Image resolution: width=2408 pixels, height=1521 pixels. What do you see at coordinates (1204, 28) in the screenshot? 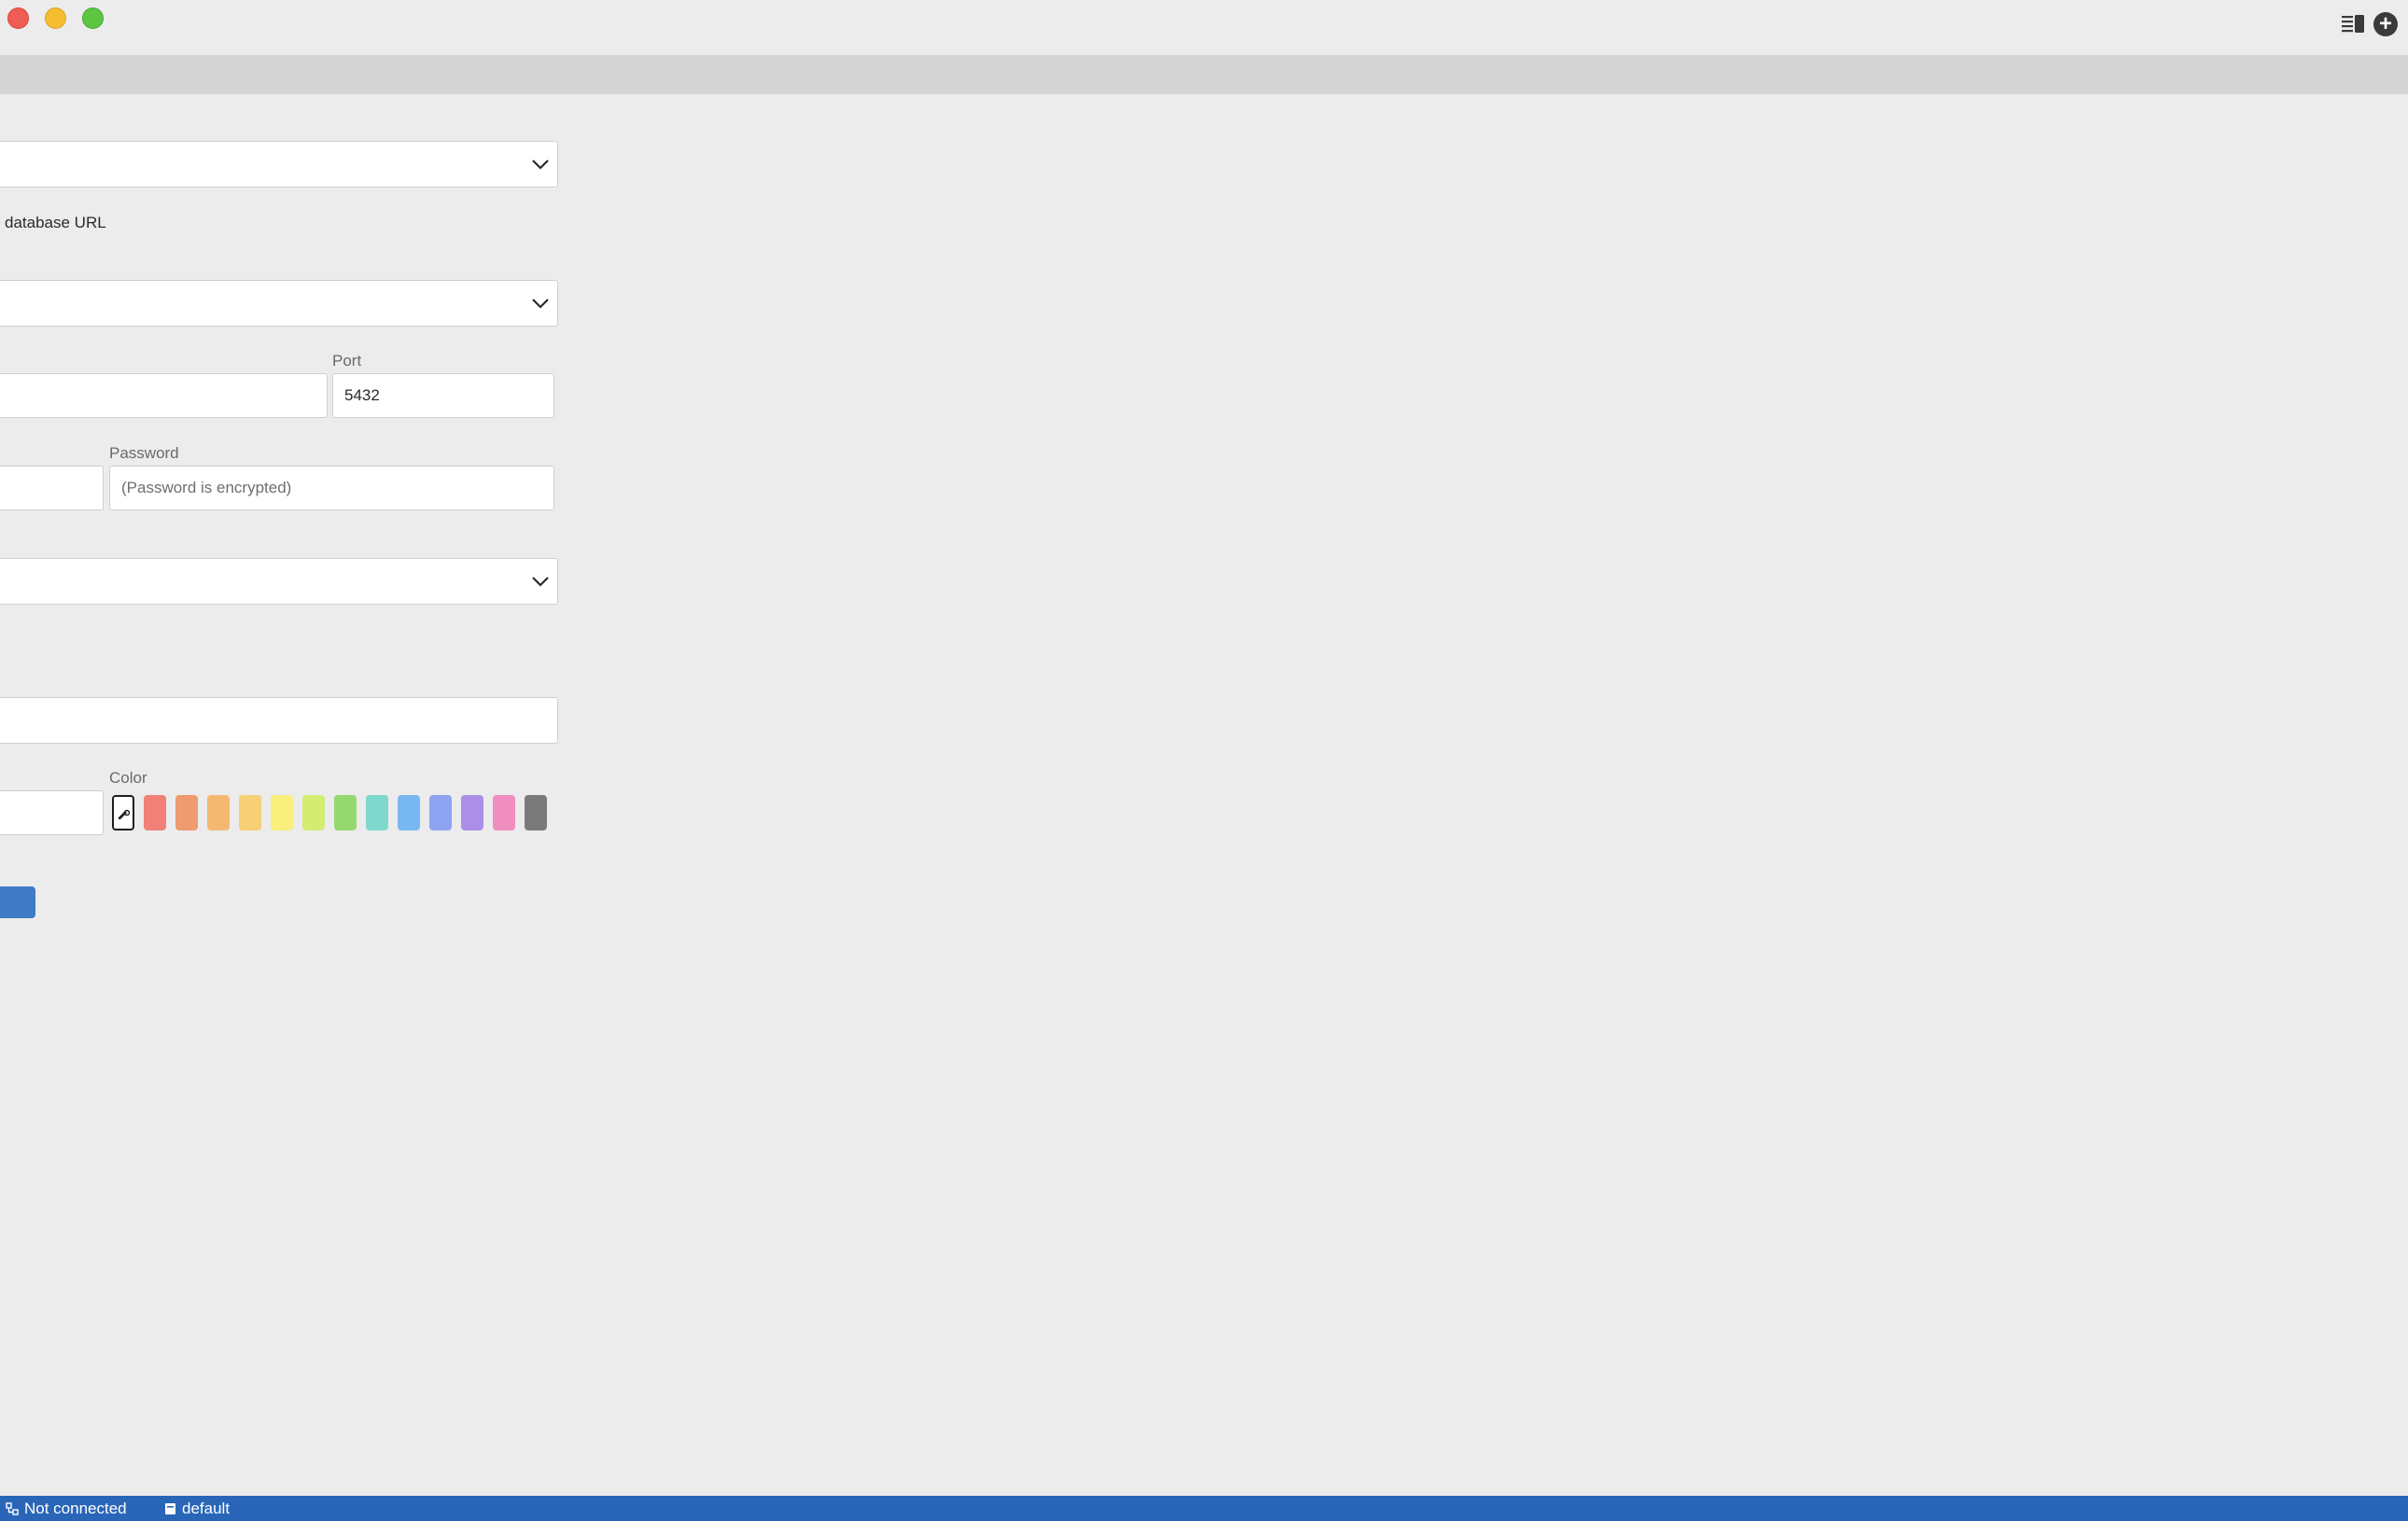
I see `title-bar: +` at bounding box center [1204, 28].